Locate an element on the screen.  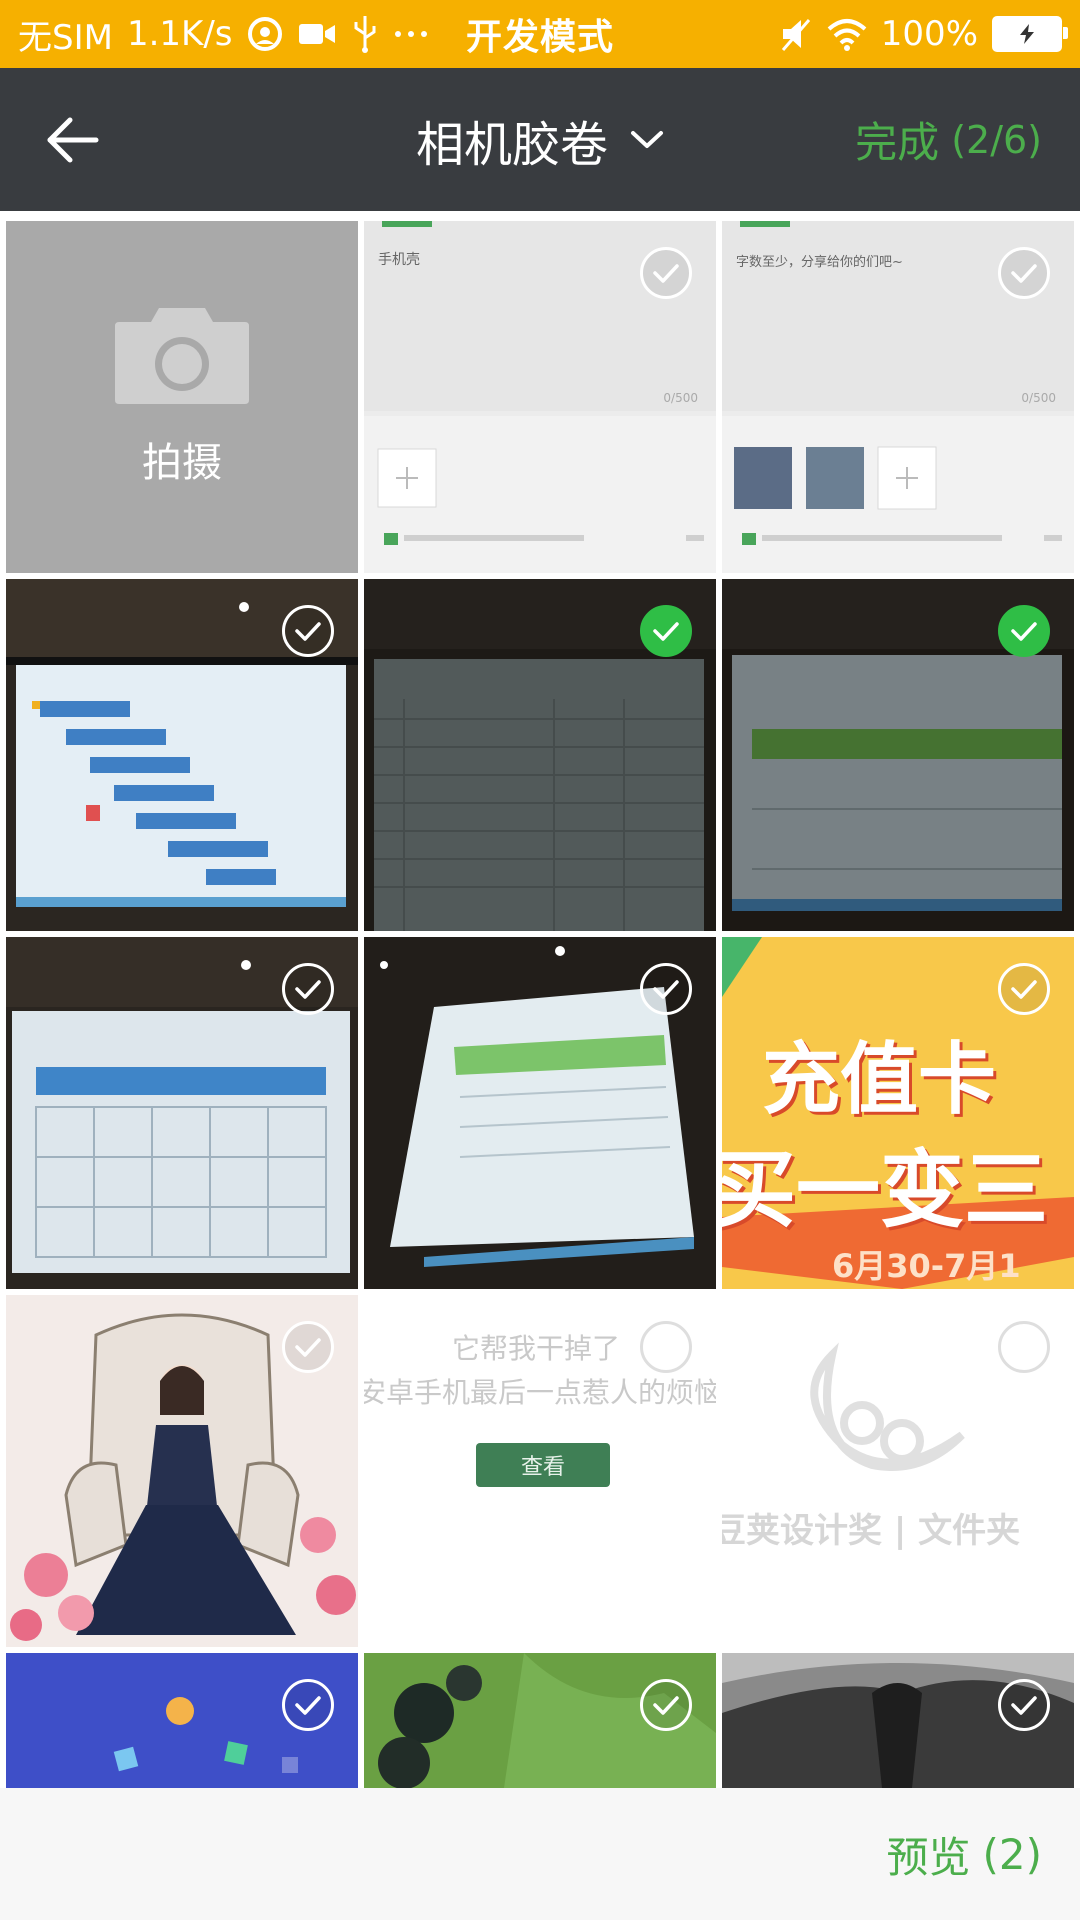
album-selector: 相机胶卷 is located at coordinates (540, 140).